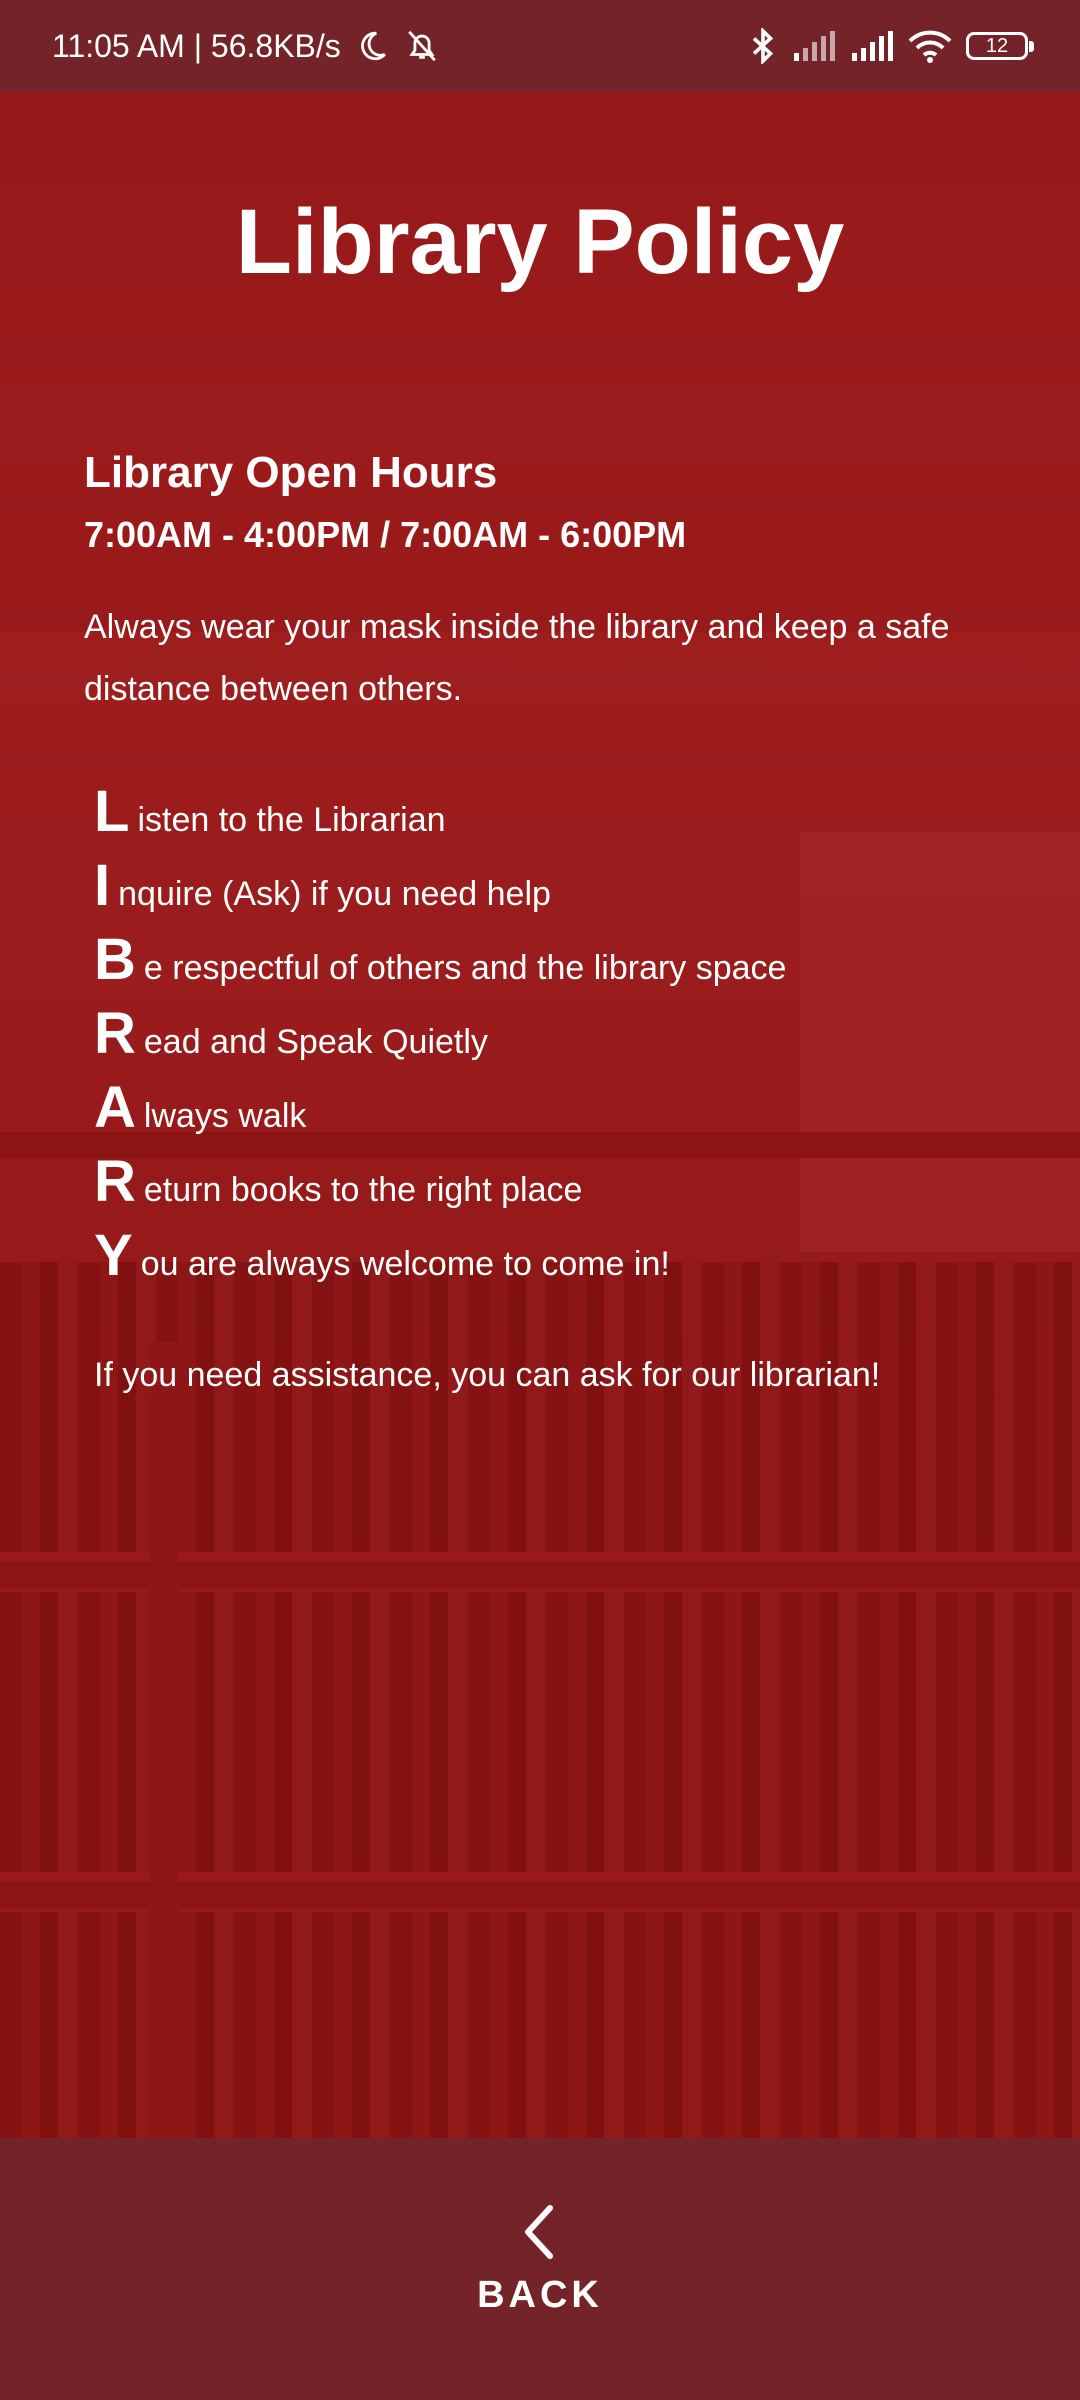 The image size is (1080, 2400). I want to click on battery-icon: 12, so click(1000, 46).